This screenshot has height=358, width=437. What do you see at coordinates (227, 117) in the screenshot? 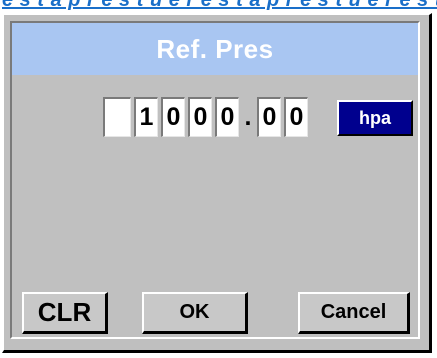
I see `digit-cell-4: 0` at bounding box center [227, 117].